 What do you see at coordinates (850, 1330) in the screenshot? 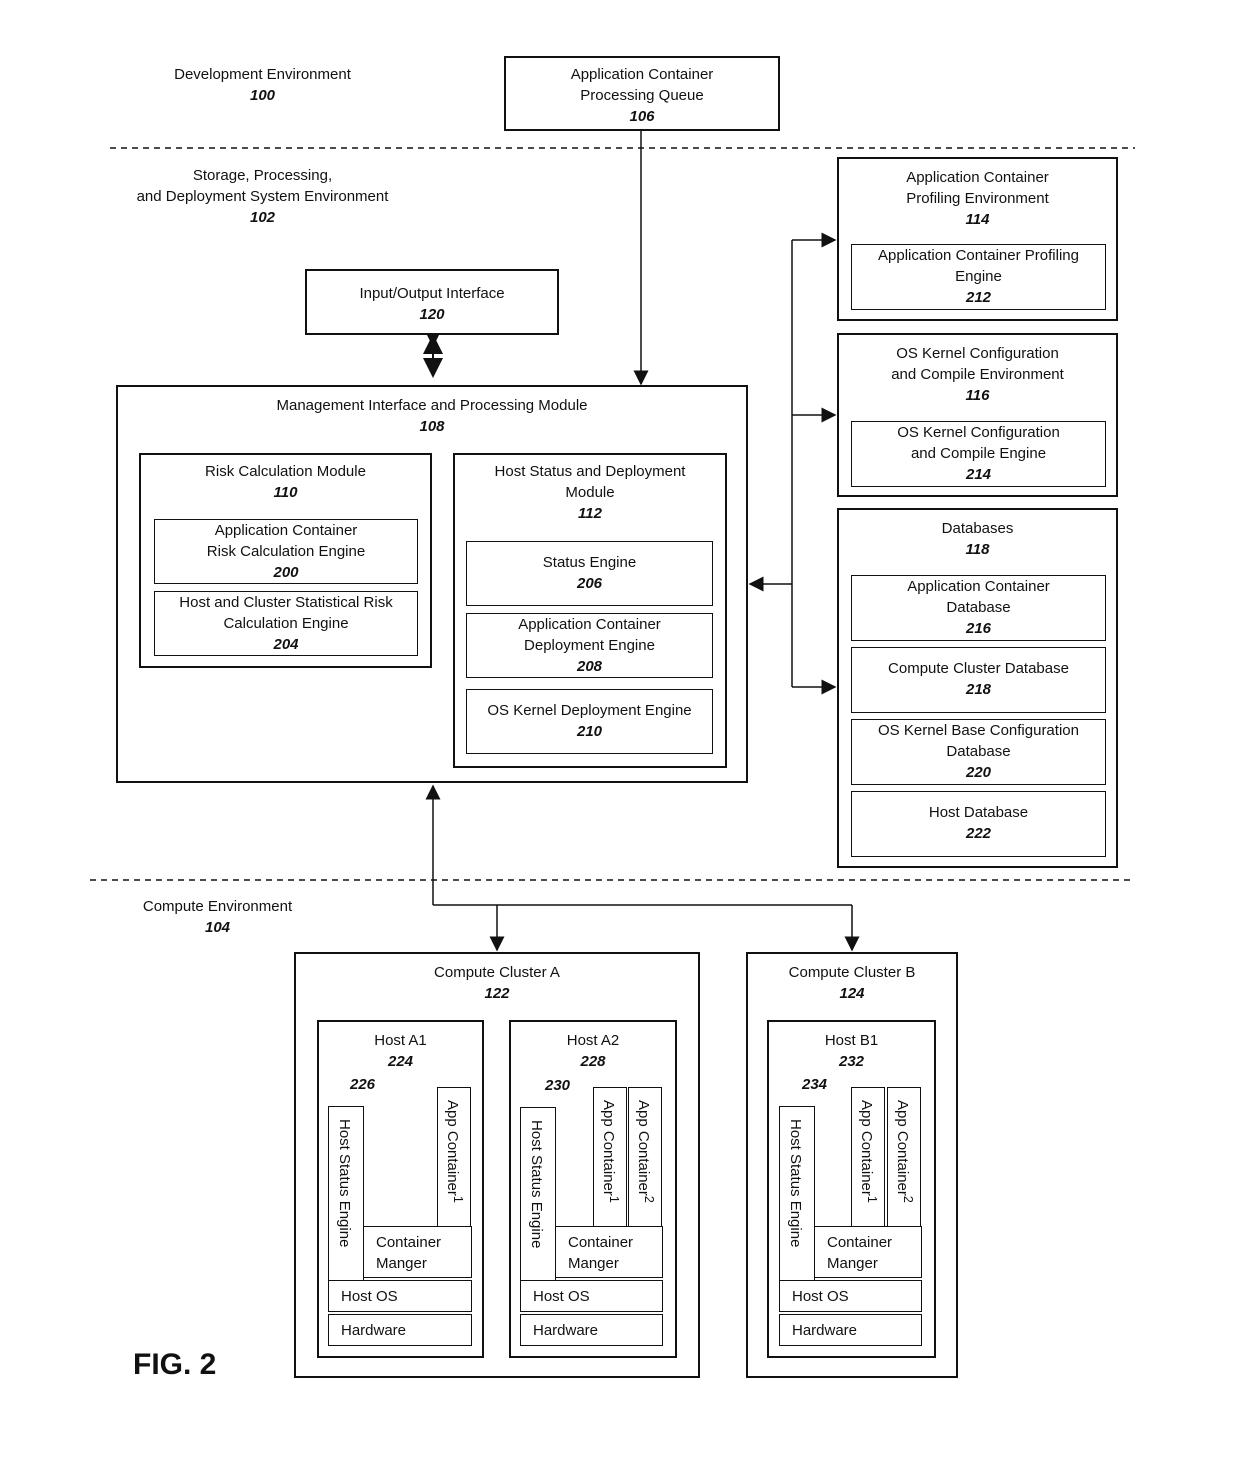
I see `hardware-b1: Hardware` at bounding box center [850, 1330].